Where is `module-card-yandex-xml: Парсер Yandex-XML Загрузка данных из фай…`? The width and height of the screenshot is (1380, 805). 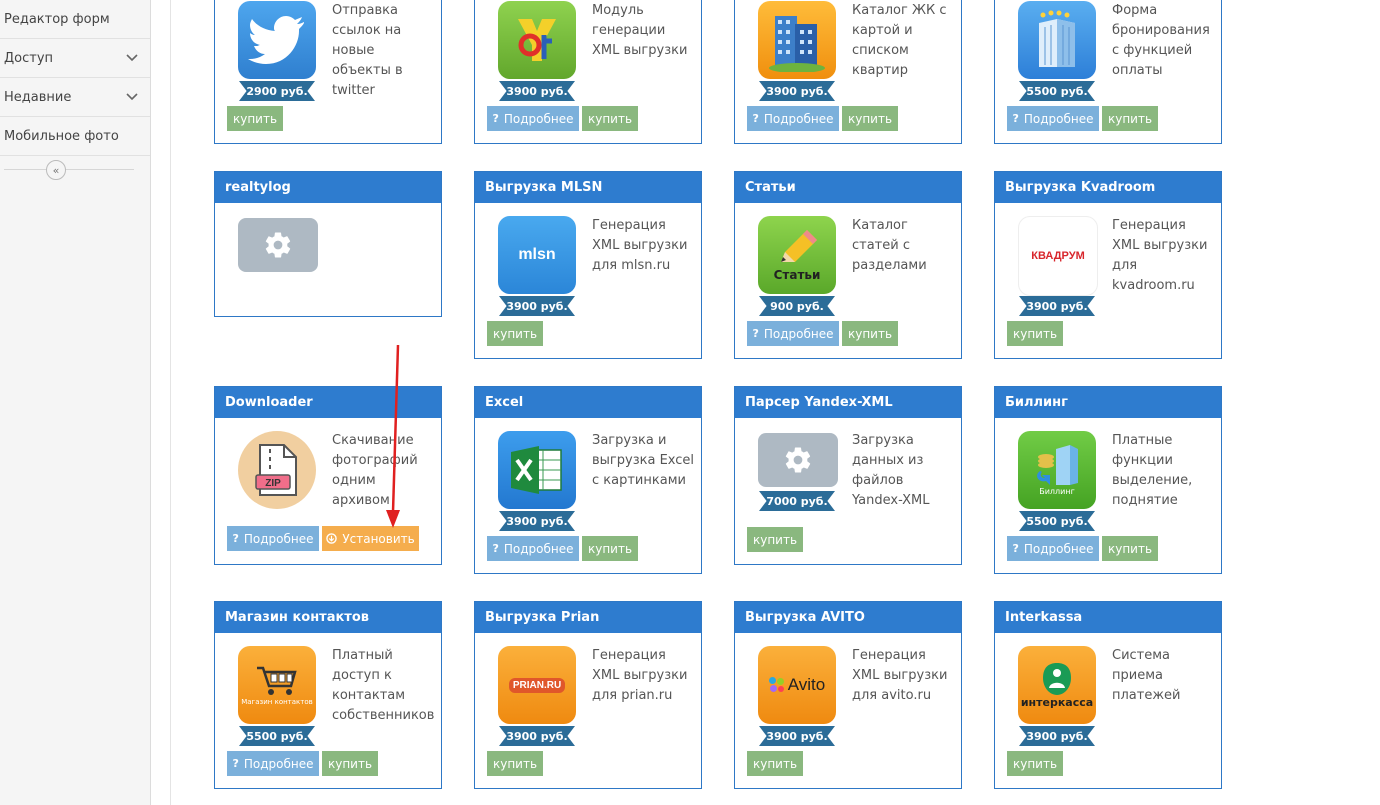 module-card-yandex-xml: Парсер Yandex-XML Загрузка данных из фай… is located at coordinates (848, 475).